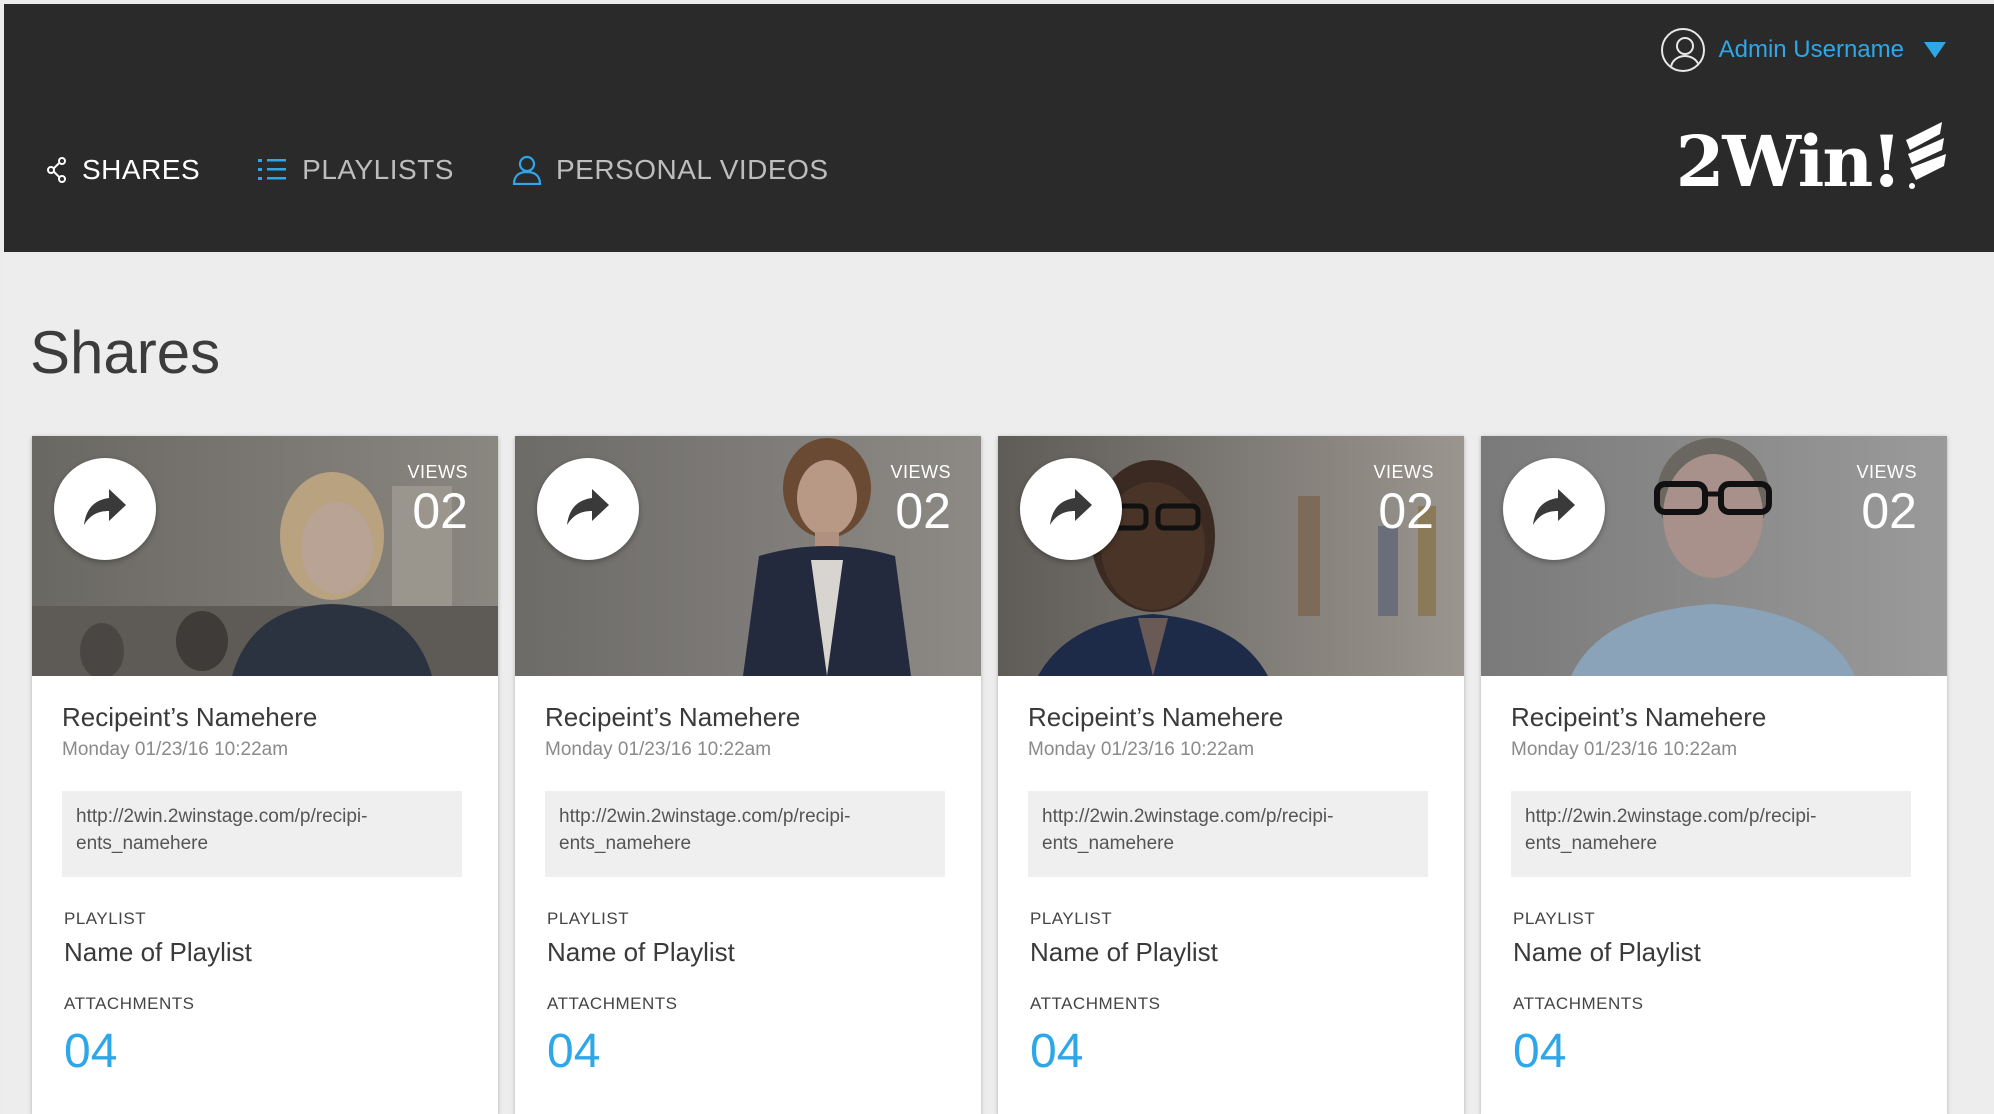 The width and height of the screenshot is (1994, 1114). I want to click on nav-playlists: PLAYLISTS, so click(356, 170).